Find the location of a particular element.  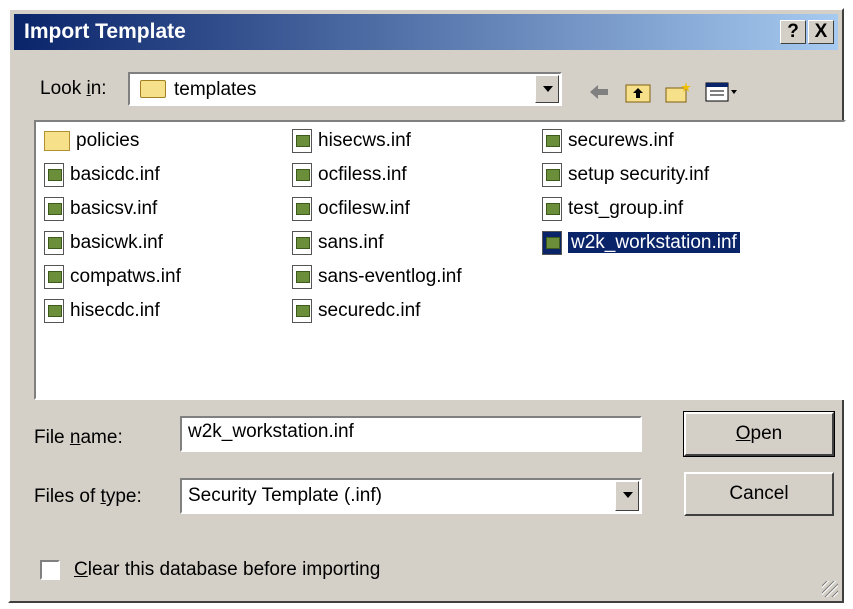

list-item-label: hisecws.inf is located at coordinates (364, 140).